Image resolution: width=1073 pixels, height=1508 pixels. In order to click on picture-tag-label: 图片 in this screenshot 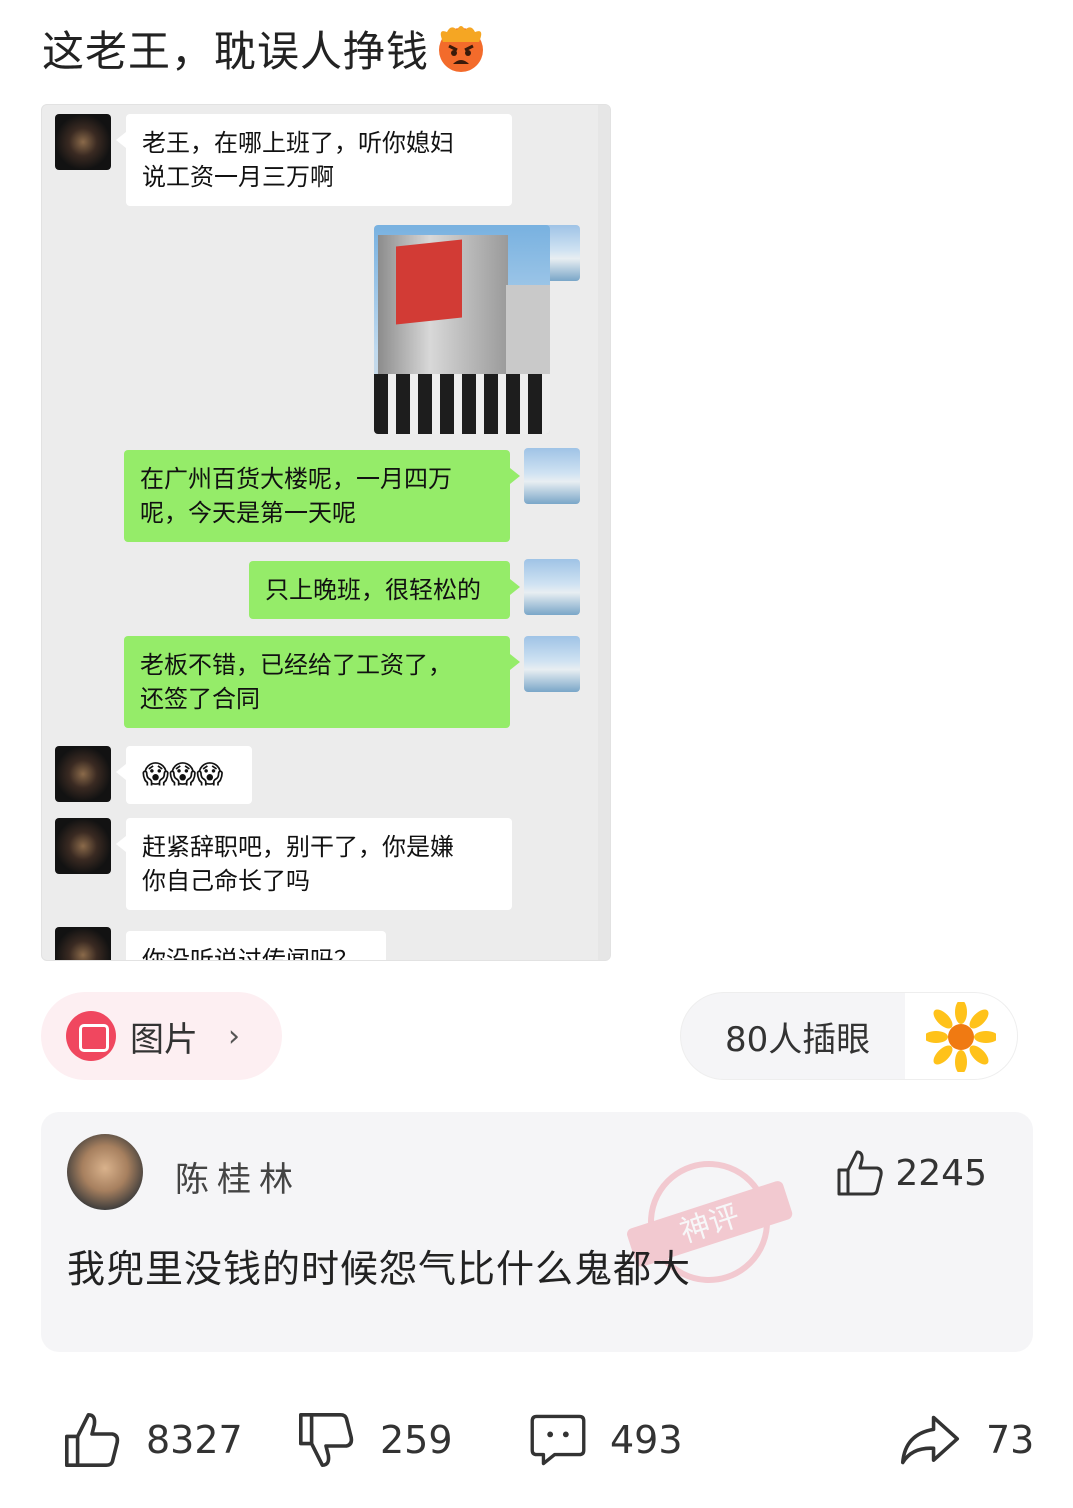, I will do `click(164, 1039)`.